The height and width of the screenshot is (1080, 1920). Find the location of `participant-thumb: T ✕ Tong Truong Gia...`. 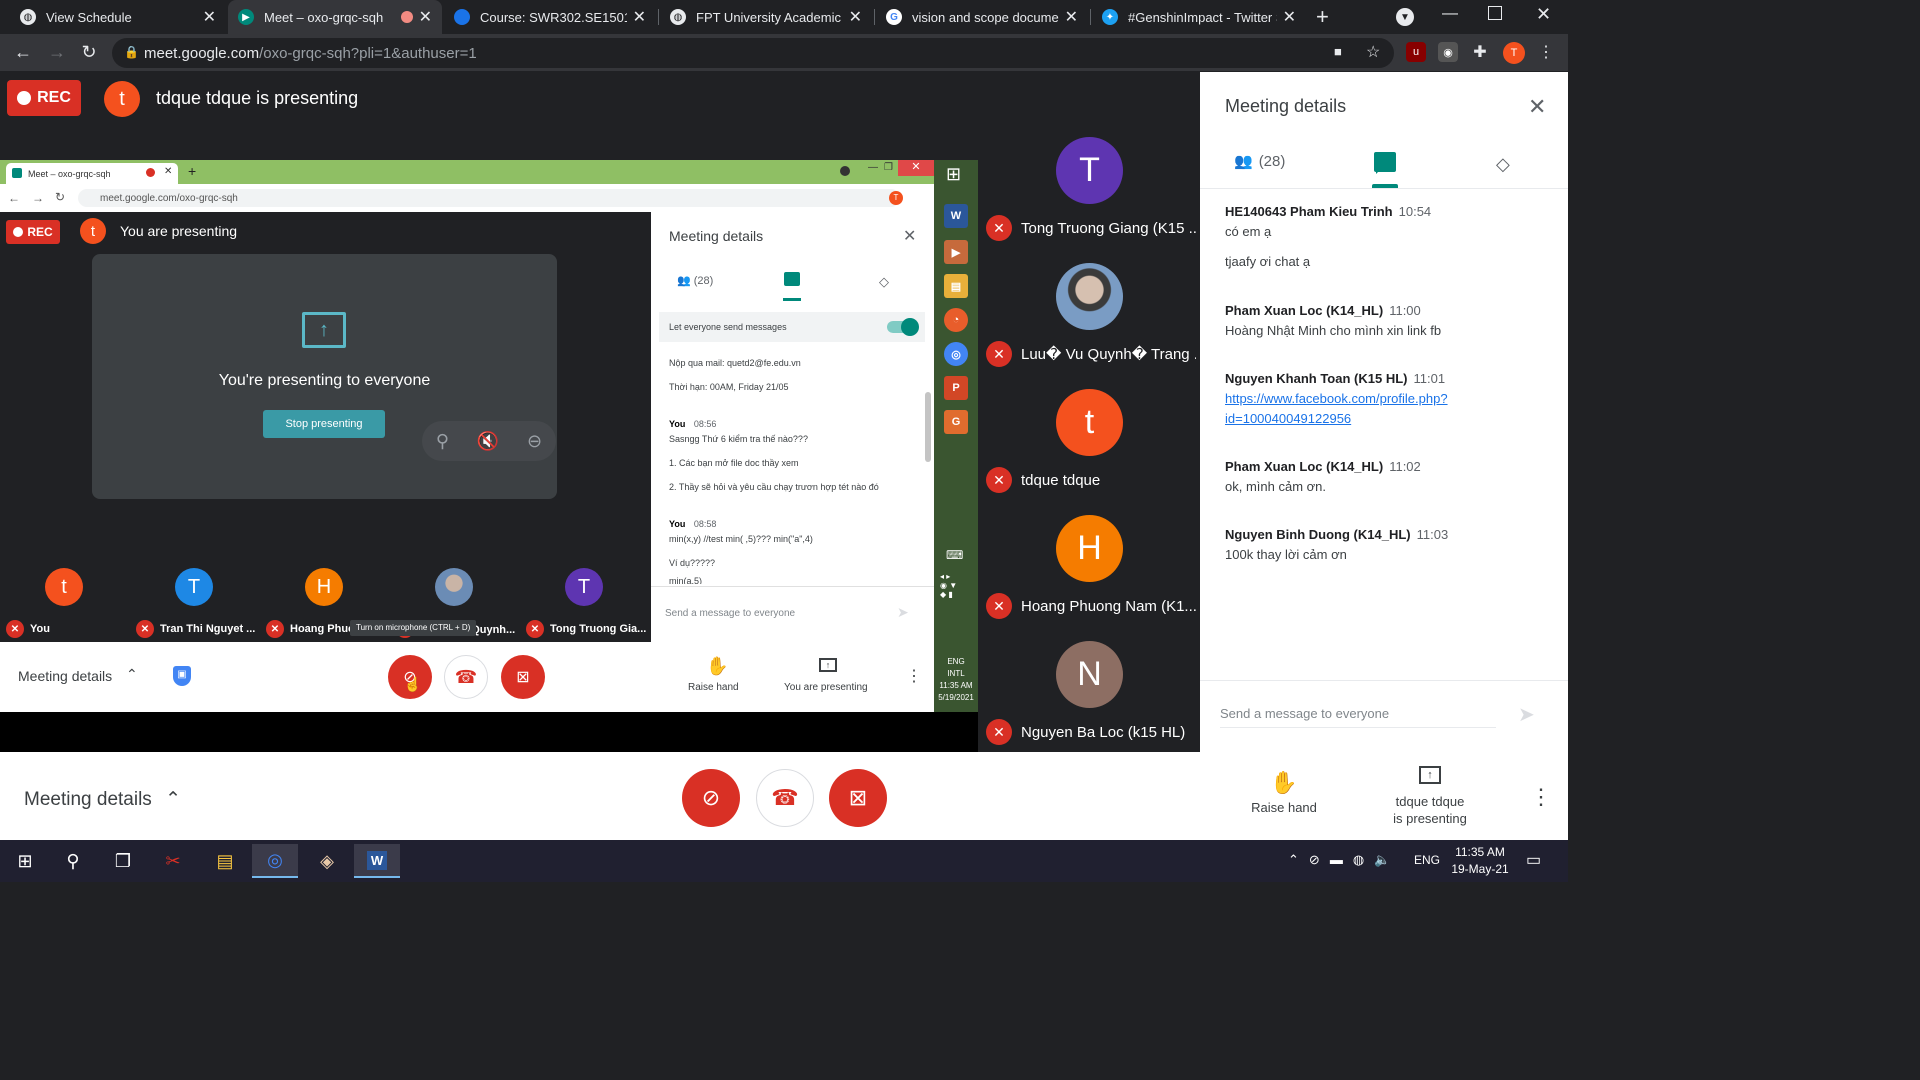

participant-thumb: T ✕ Tong Truong Gia... is located at coordinates (585, 603).